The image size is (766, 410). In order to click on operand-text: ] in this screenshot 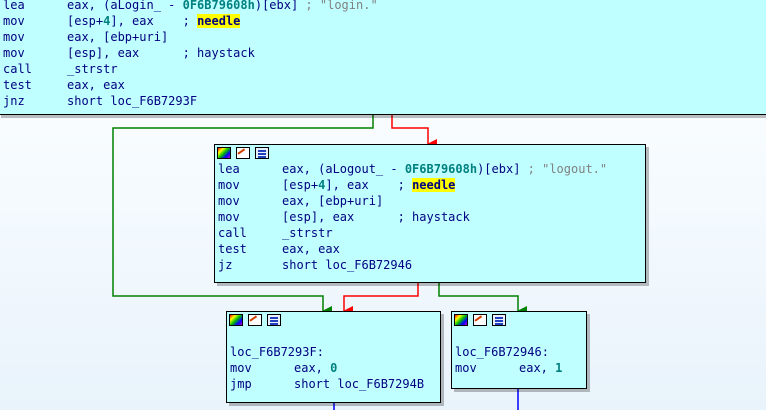, I will do `click(164, 37)`.